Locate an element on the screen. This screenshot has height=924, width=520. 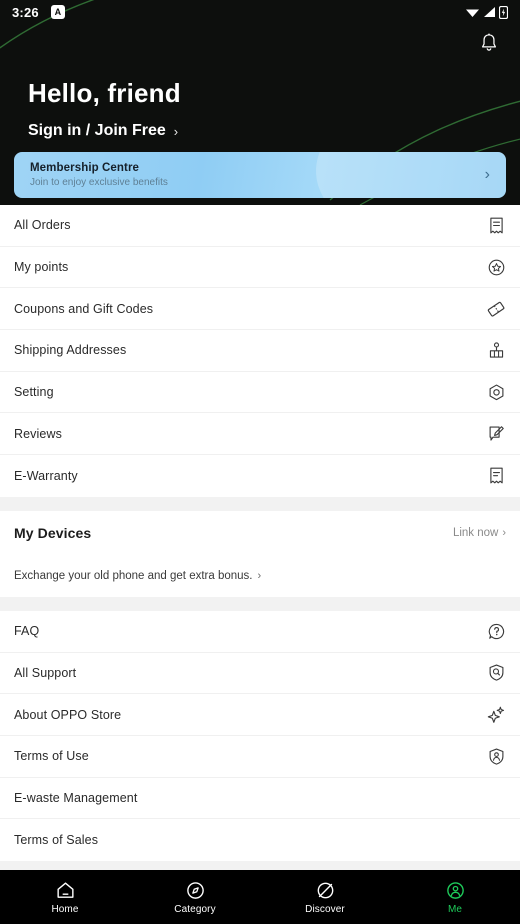
signin-link: Sign in / Join Free › is located at coordinates (274, 131).